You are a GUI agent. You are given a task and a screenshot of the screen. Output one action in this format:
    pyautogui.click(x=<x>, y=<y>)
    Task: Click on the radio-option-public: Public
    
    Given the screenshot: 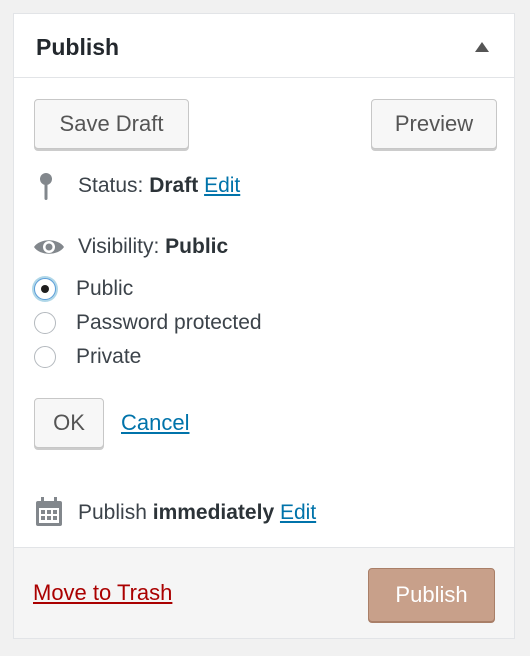 What is the action you would take?
    pyautogui.click(x=83, y=289)
    